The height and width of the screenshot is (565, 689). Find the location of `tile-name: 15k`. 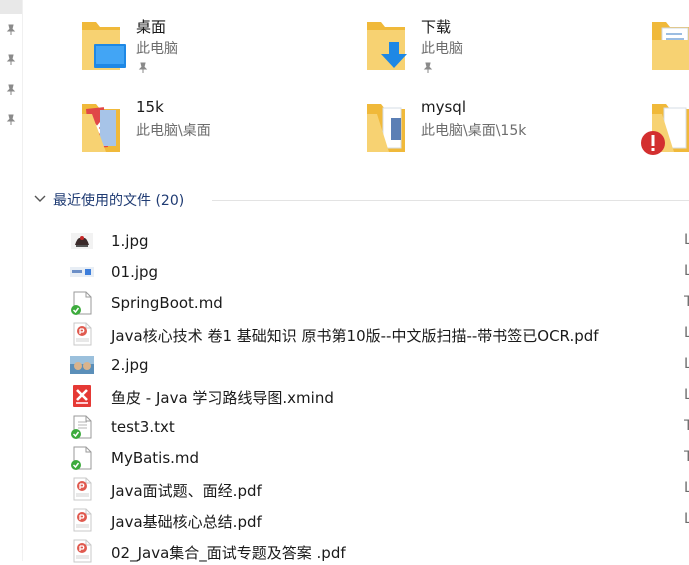

tile-name: 15k is located at coordinates (150, 107).